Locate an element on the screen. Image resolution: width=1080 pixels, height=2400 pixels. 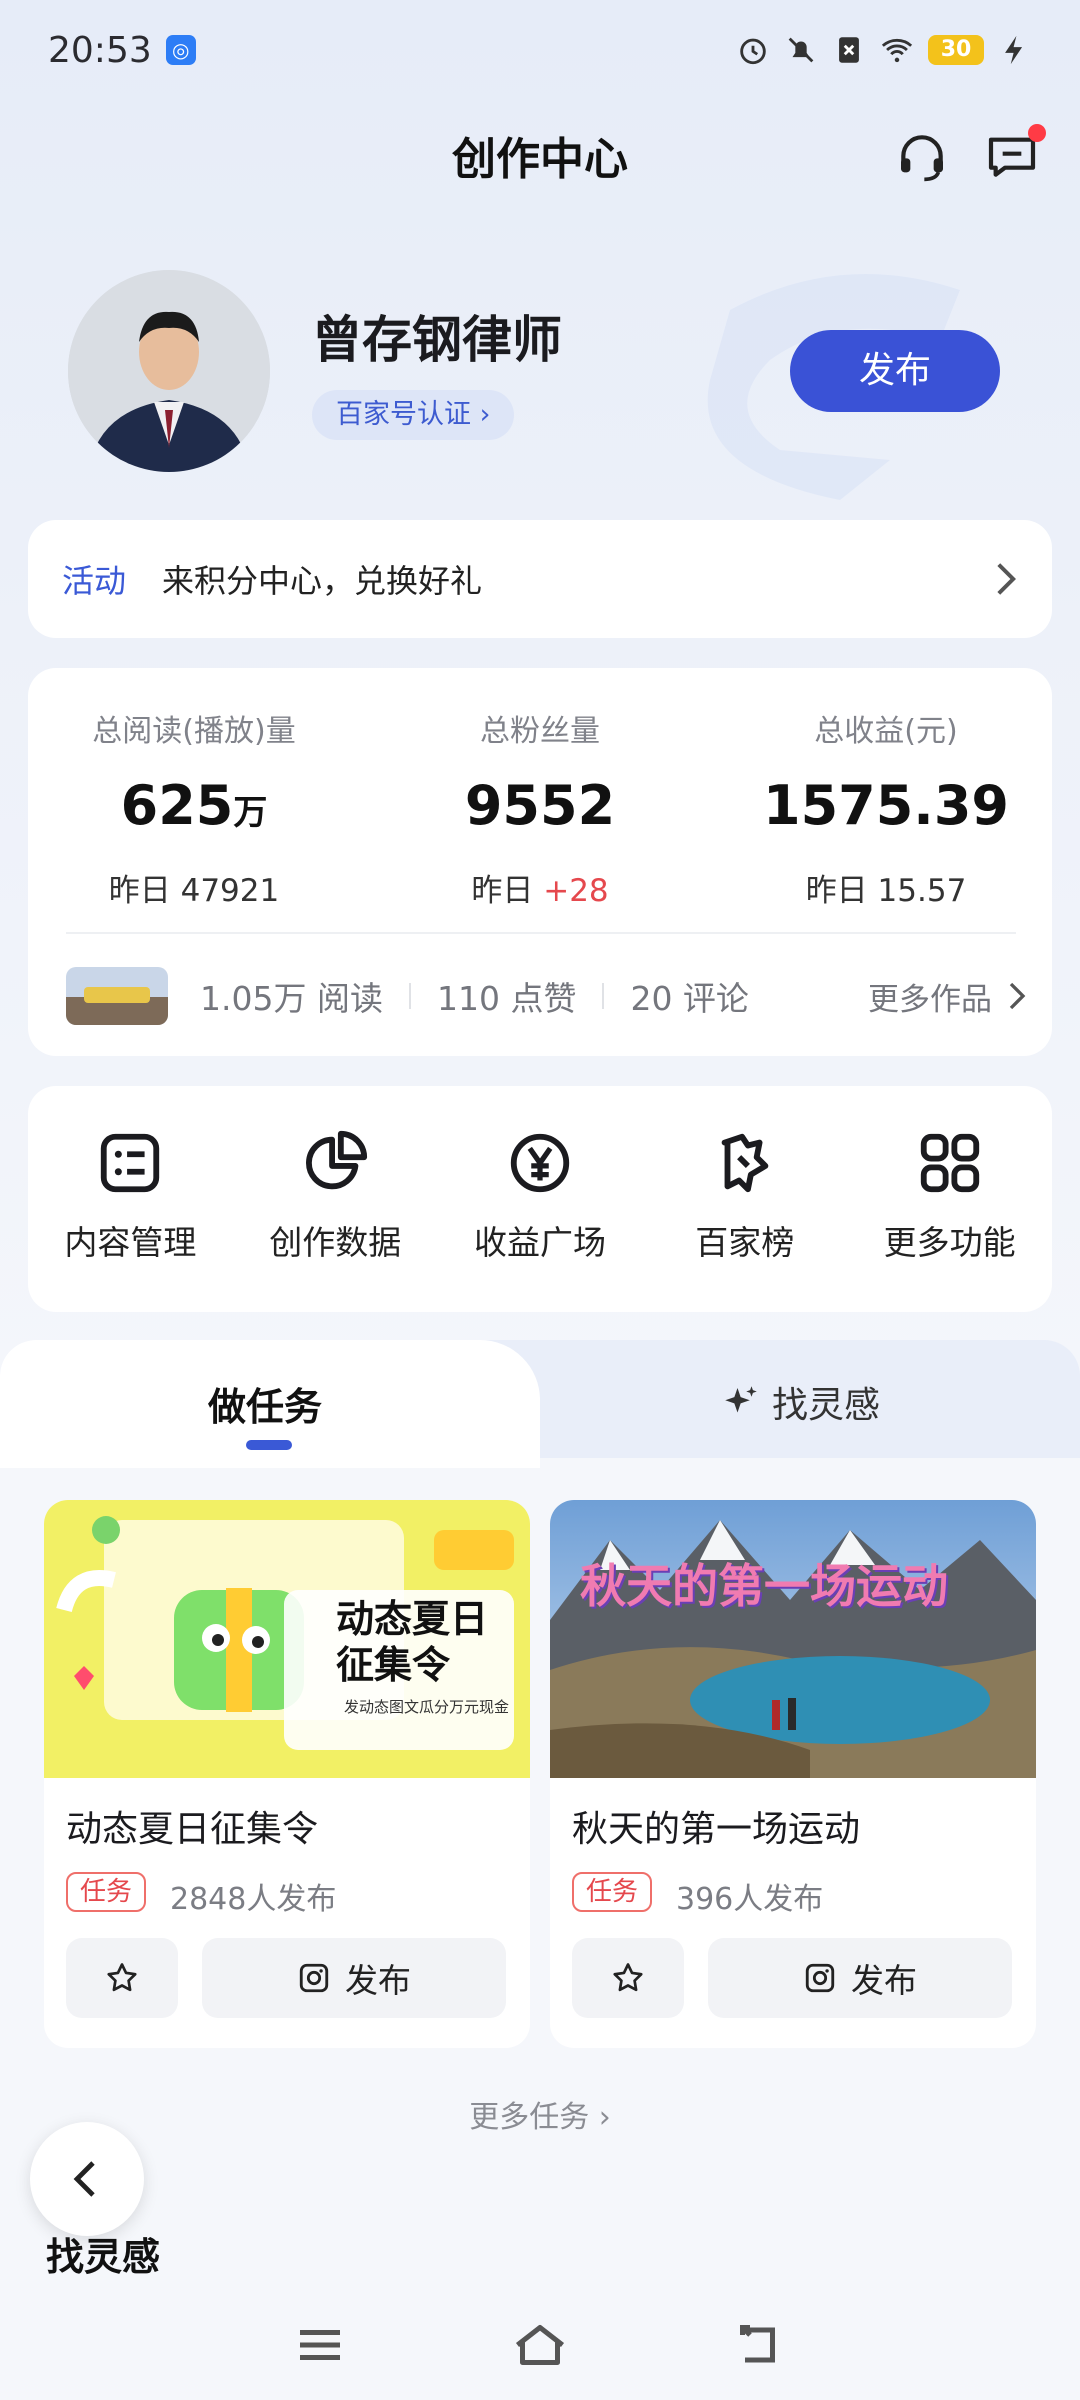
latest-work-row: 1.05万 阅读 110 点赞 20 评论 更多作品 is located at coordinates (546, 996).